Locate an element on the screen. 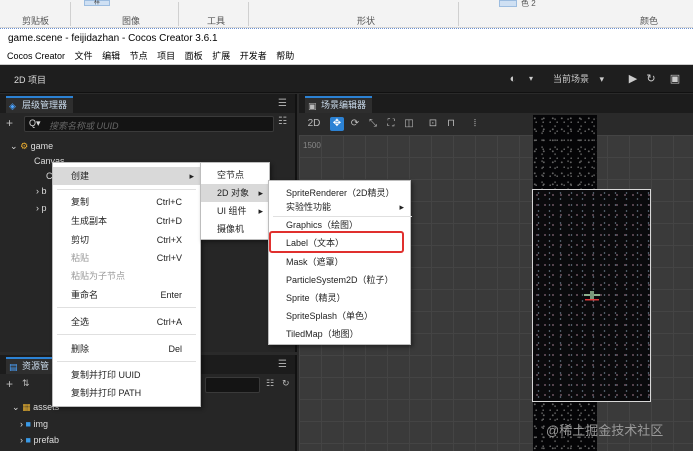 This screenshot has height=451, width=693. pivot-tool-icon: ◫ is located at coordinates (409, 124).